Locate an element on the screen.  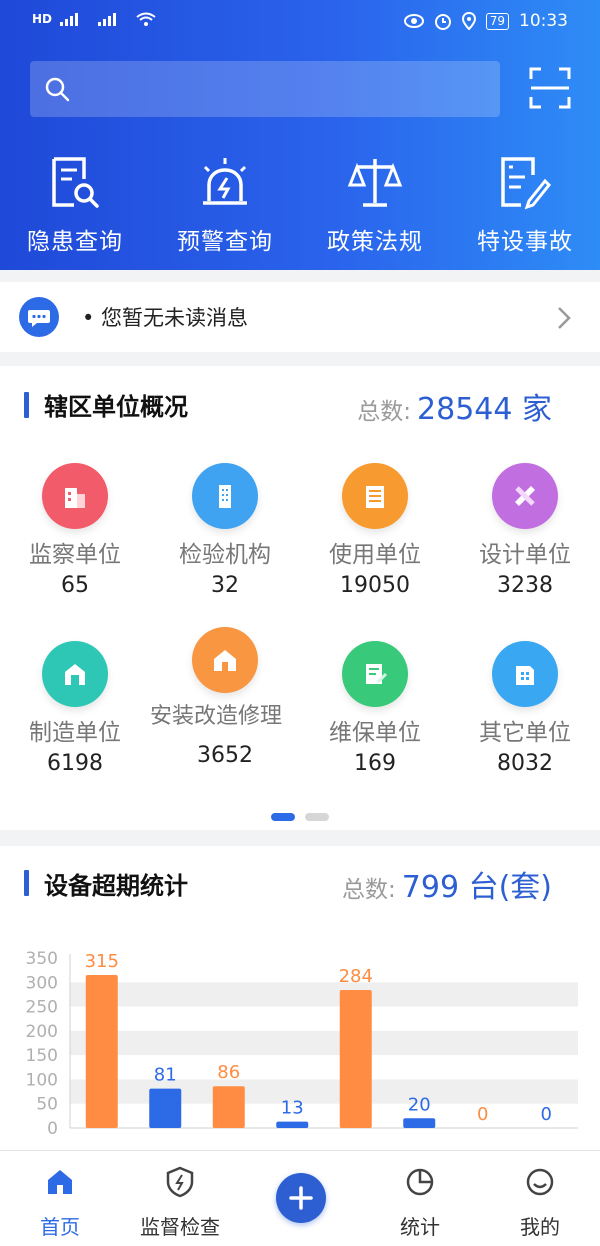
quick-action-warning-query: 预警查询 is located at coordinates (225, 203).